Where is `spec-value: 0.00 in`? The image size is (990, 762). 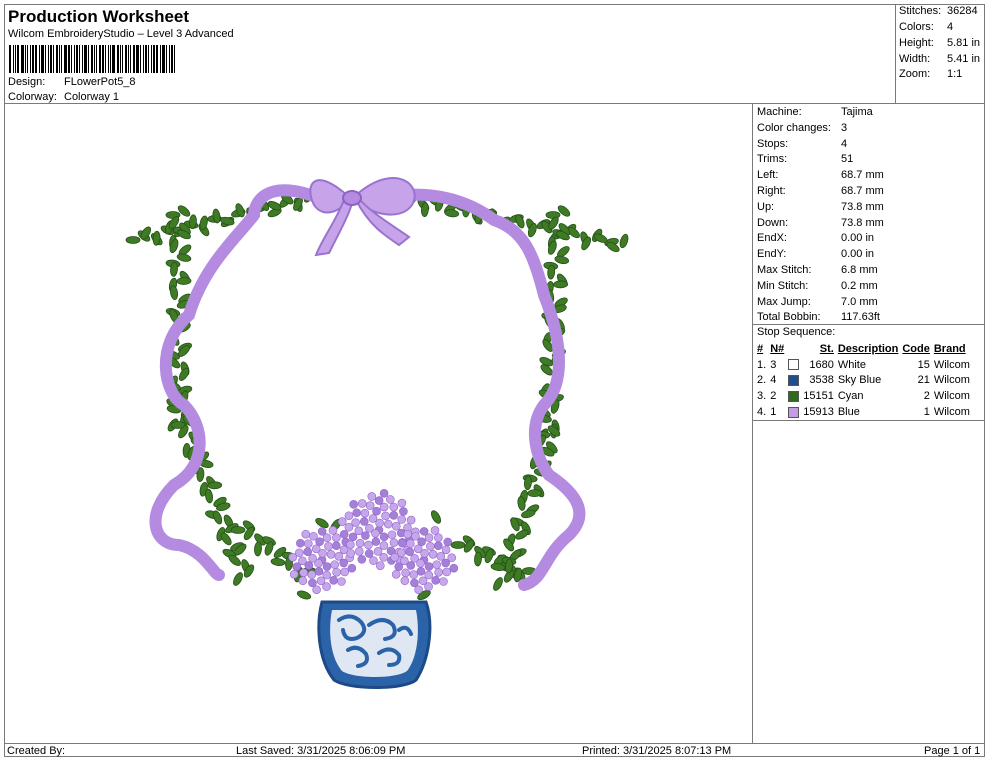 spec-value: 0.00 in is located at coordinates (858, 254).